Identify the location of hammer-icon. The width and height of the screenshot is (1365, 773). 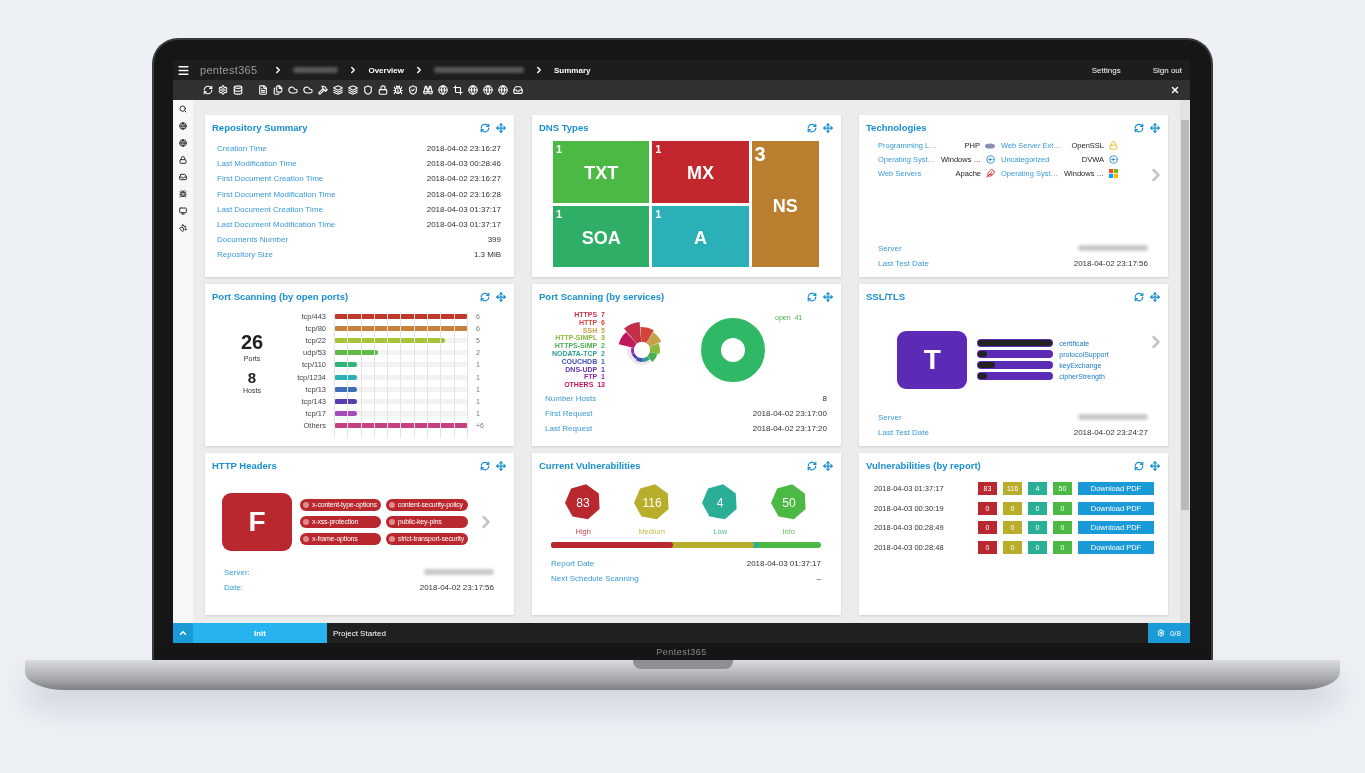
(323, 90).